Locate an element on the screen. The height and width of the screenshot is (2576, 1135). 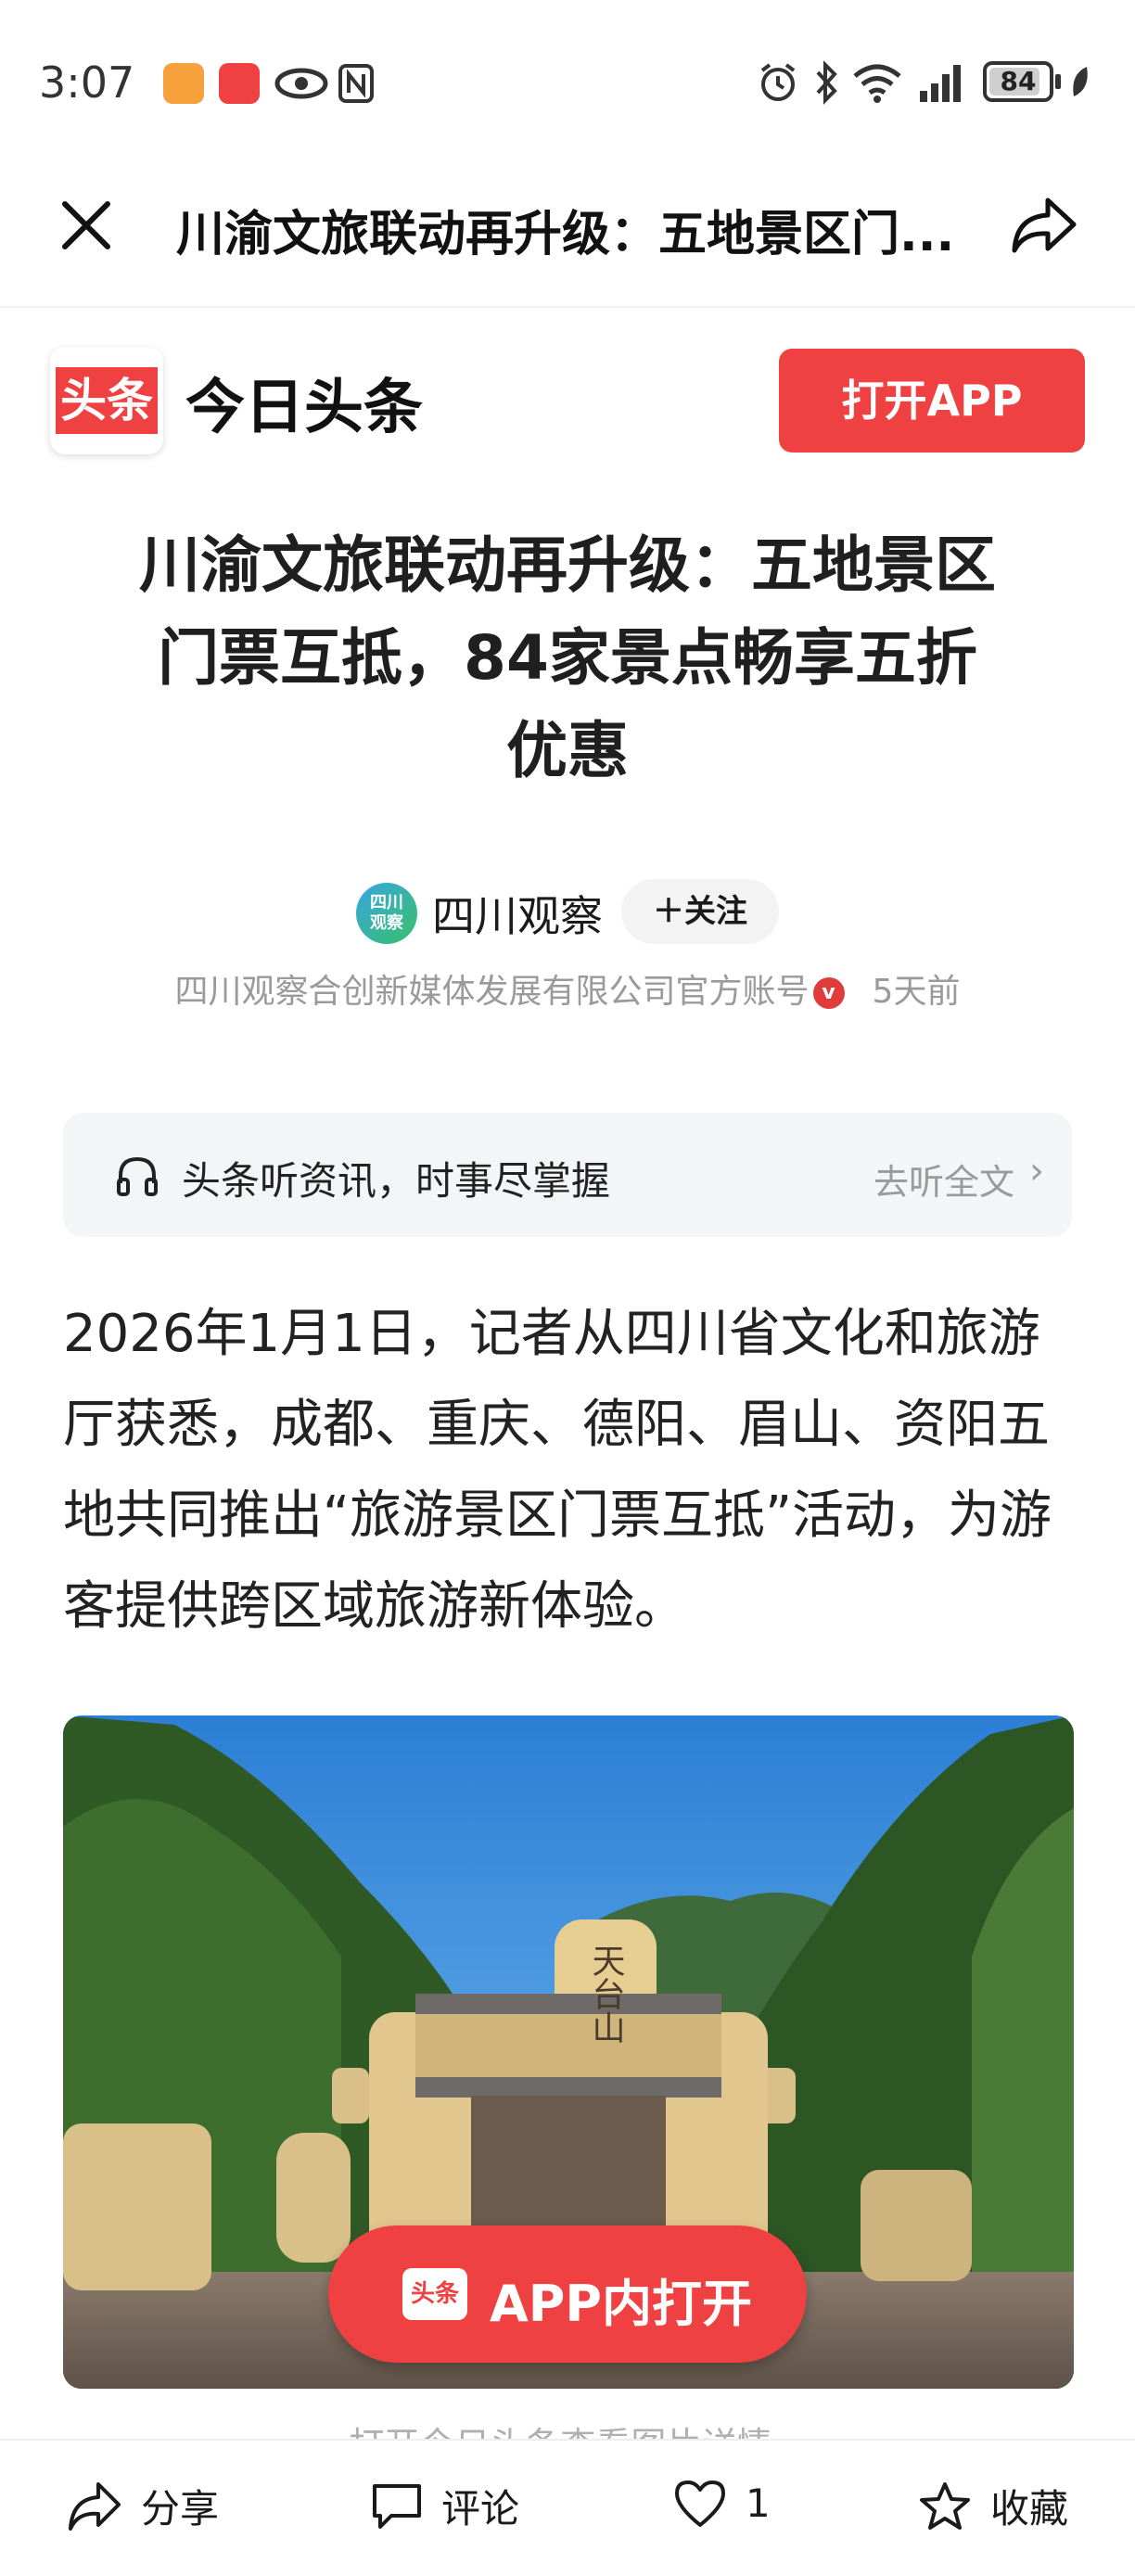
publish-time: 5天前 is located at coordinates (917, 992).